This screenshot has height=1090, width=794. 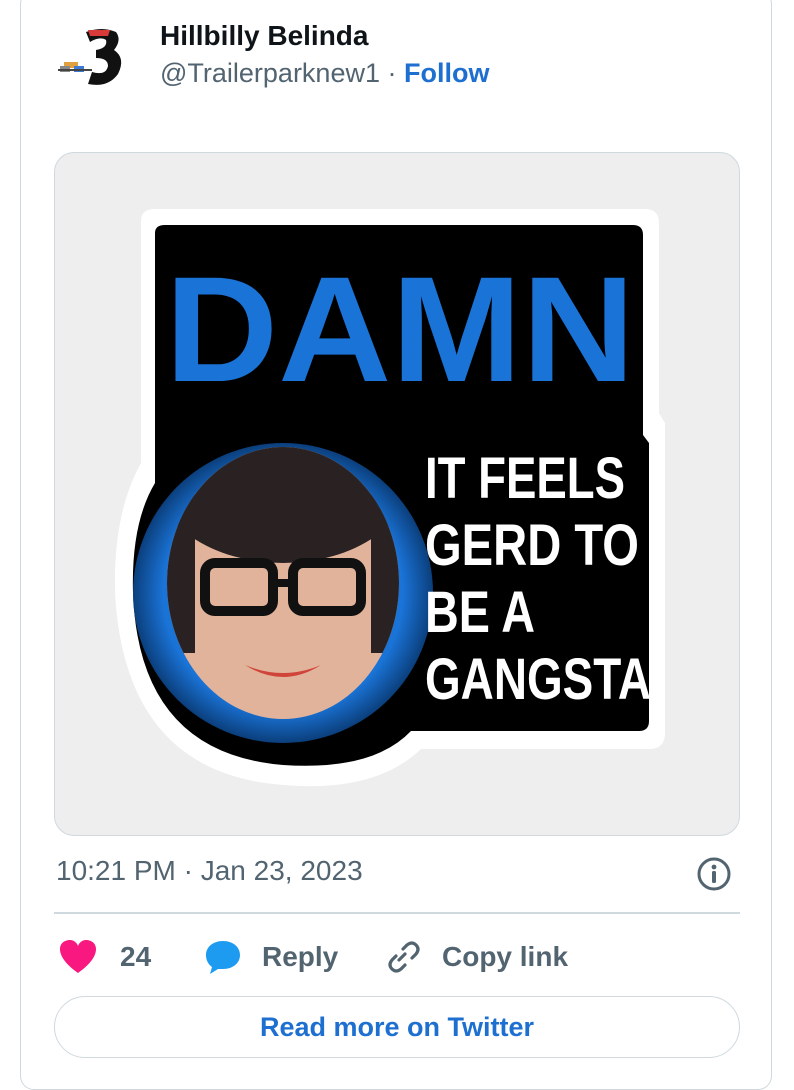 I want to click on follow-link: Follow, so click(x=446, y=73).